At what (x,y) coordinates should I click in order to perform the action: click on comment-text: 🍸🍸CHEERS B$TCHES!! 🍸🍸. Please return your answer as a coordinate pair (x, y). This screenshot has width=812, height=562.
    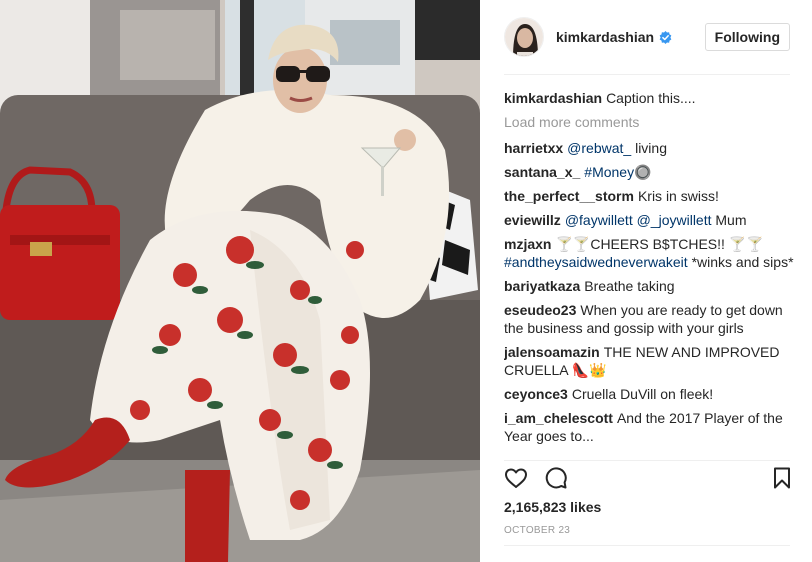
    Looking at the image, I should click on (659, 244).